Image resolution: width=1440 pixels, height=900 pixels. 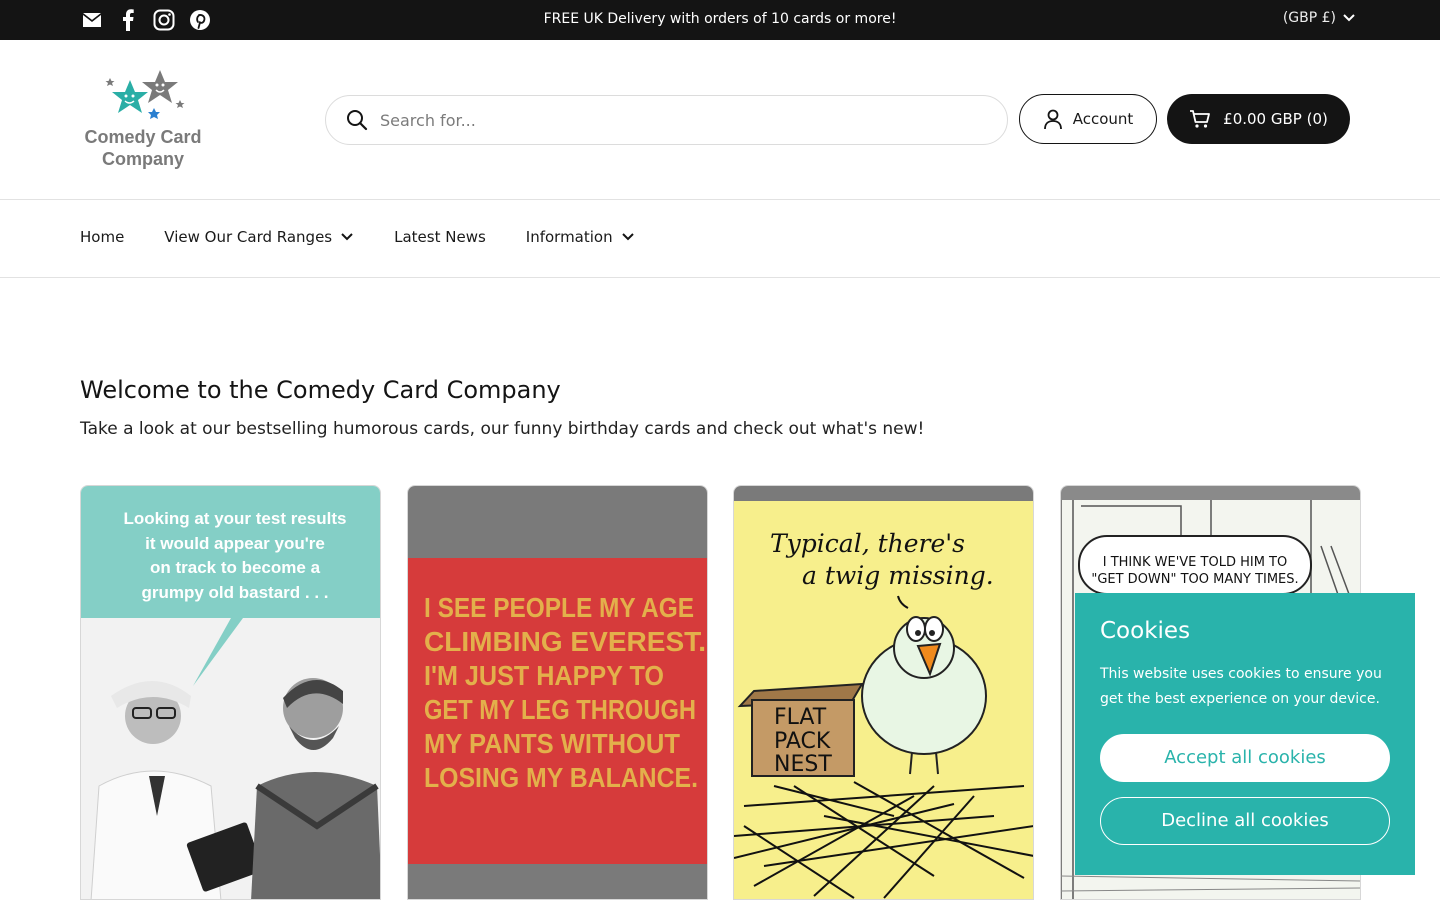 I want to click on card-text: GET MY LEG THROUGH, so click(x=560, y=709).